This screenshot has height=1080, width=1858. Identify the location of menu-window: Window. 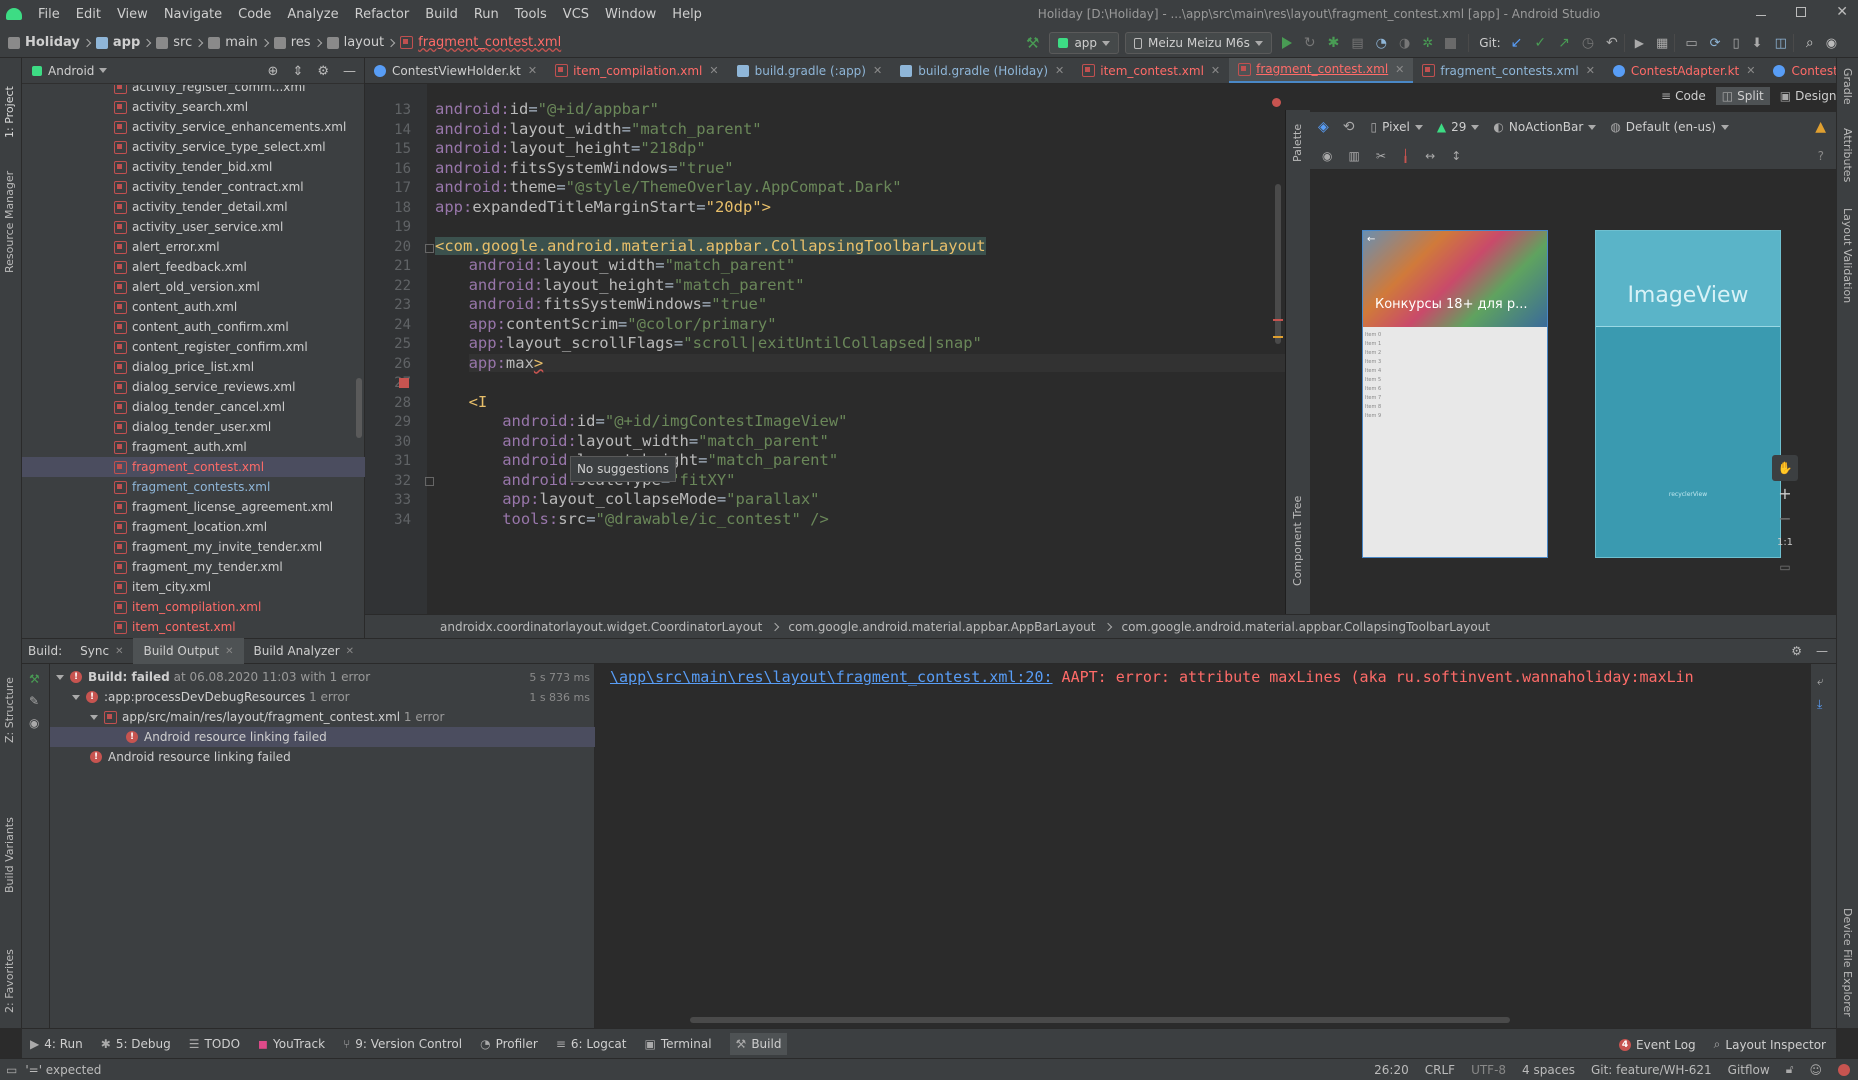
(630, 14).